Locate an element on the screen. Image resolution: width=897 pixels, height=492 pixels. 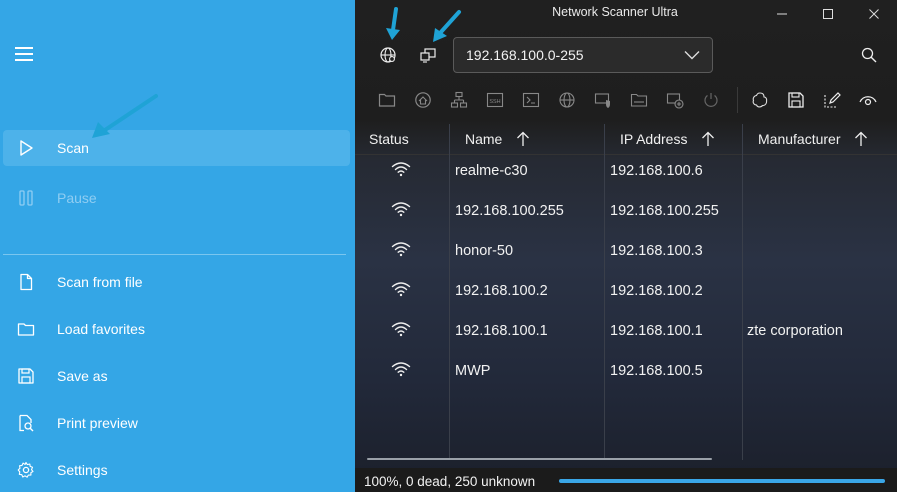
sidebar-item-label: Load favorites is located at coordinates (101, 329).